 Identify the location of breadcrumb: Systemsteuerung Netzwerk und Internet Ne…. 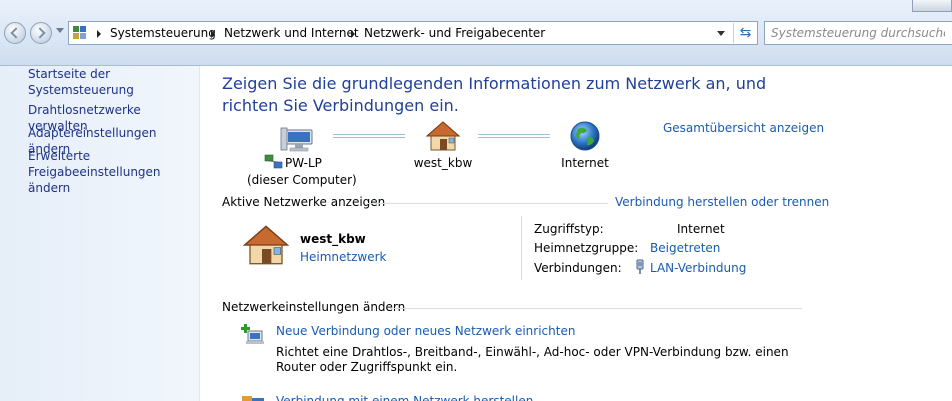
(413, 33).